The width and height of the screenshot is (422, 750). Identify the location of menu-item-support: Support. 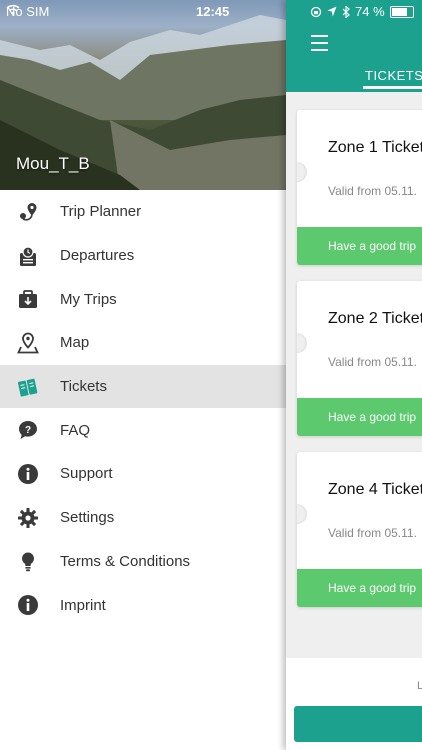
(143, 474).